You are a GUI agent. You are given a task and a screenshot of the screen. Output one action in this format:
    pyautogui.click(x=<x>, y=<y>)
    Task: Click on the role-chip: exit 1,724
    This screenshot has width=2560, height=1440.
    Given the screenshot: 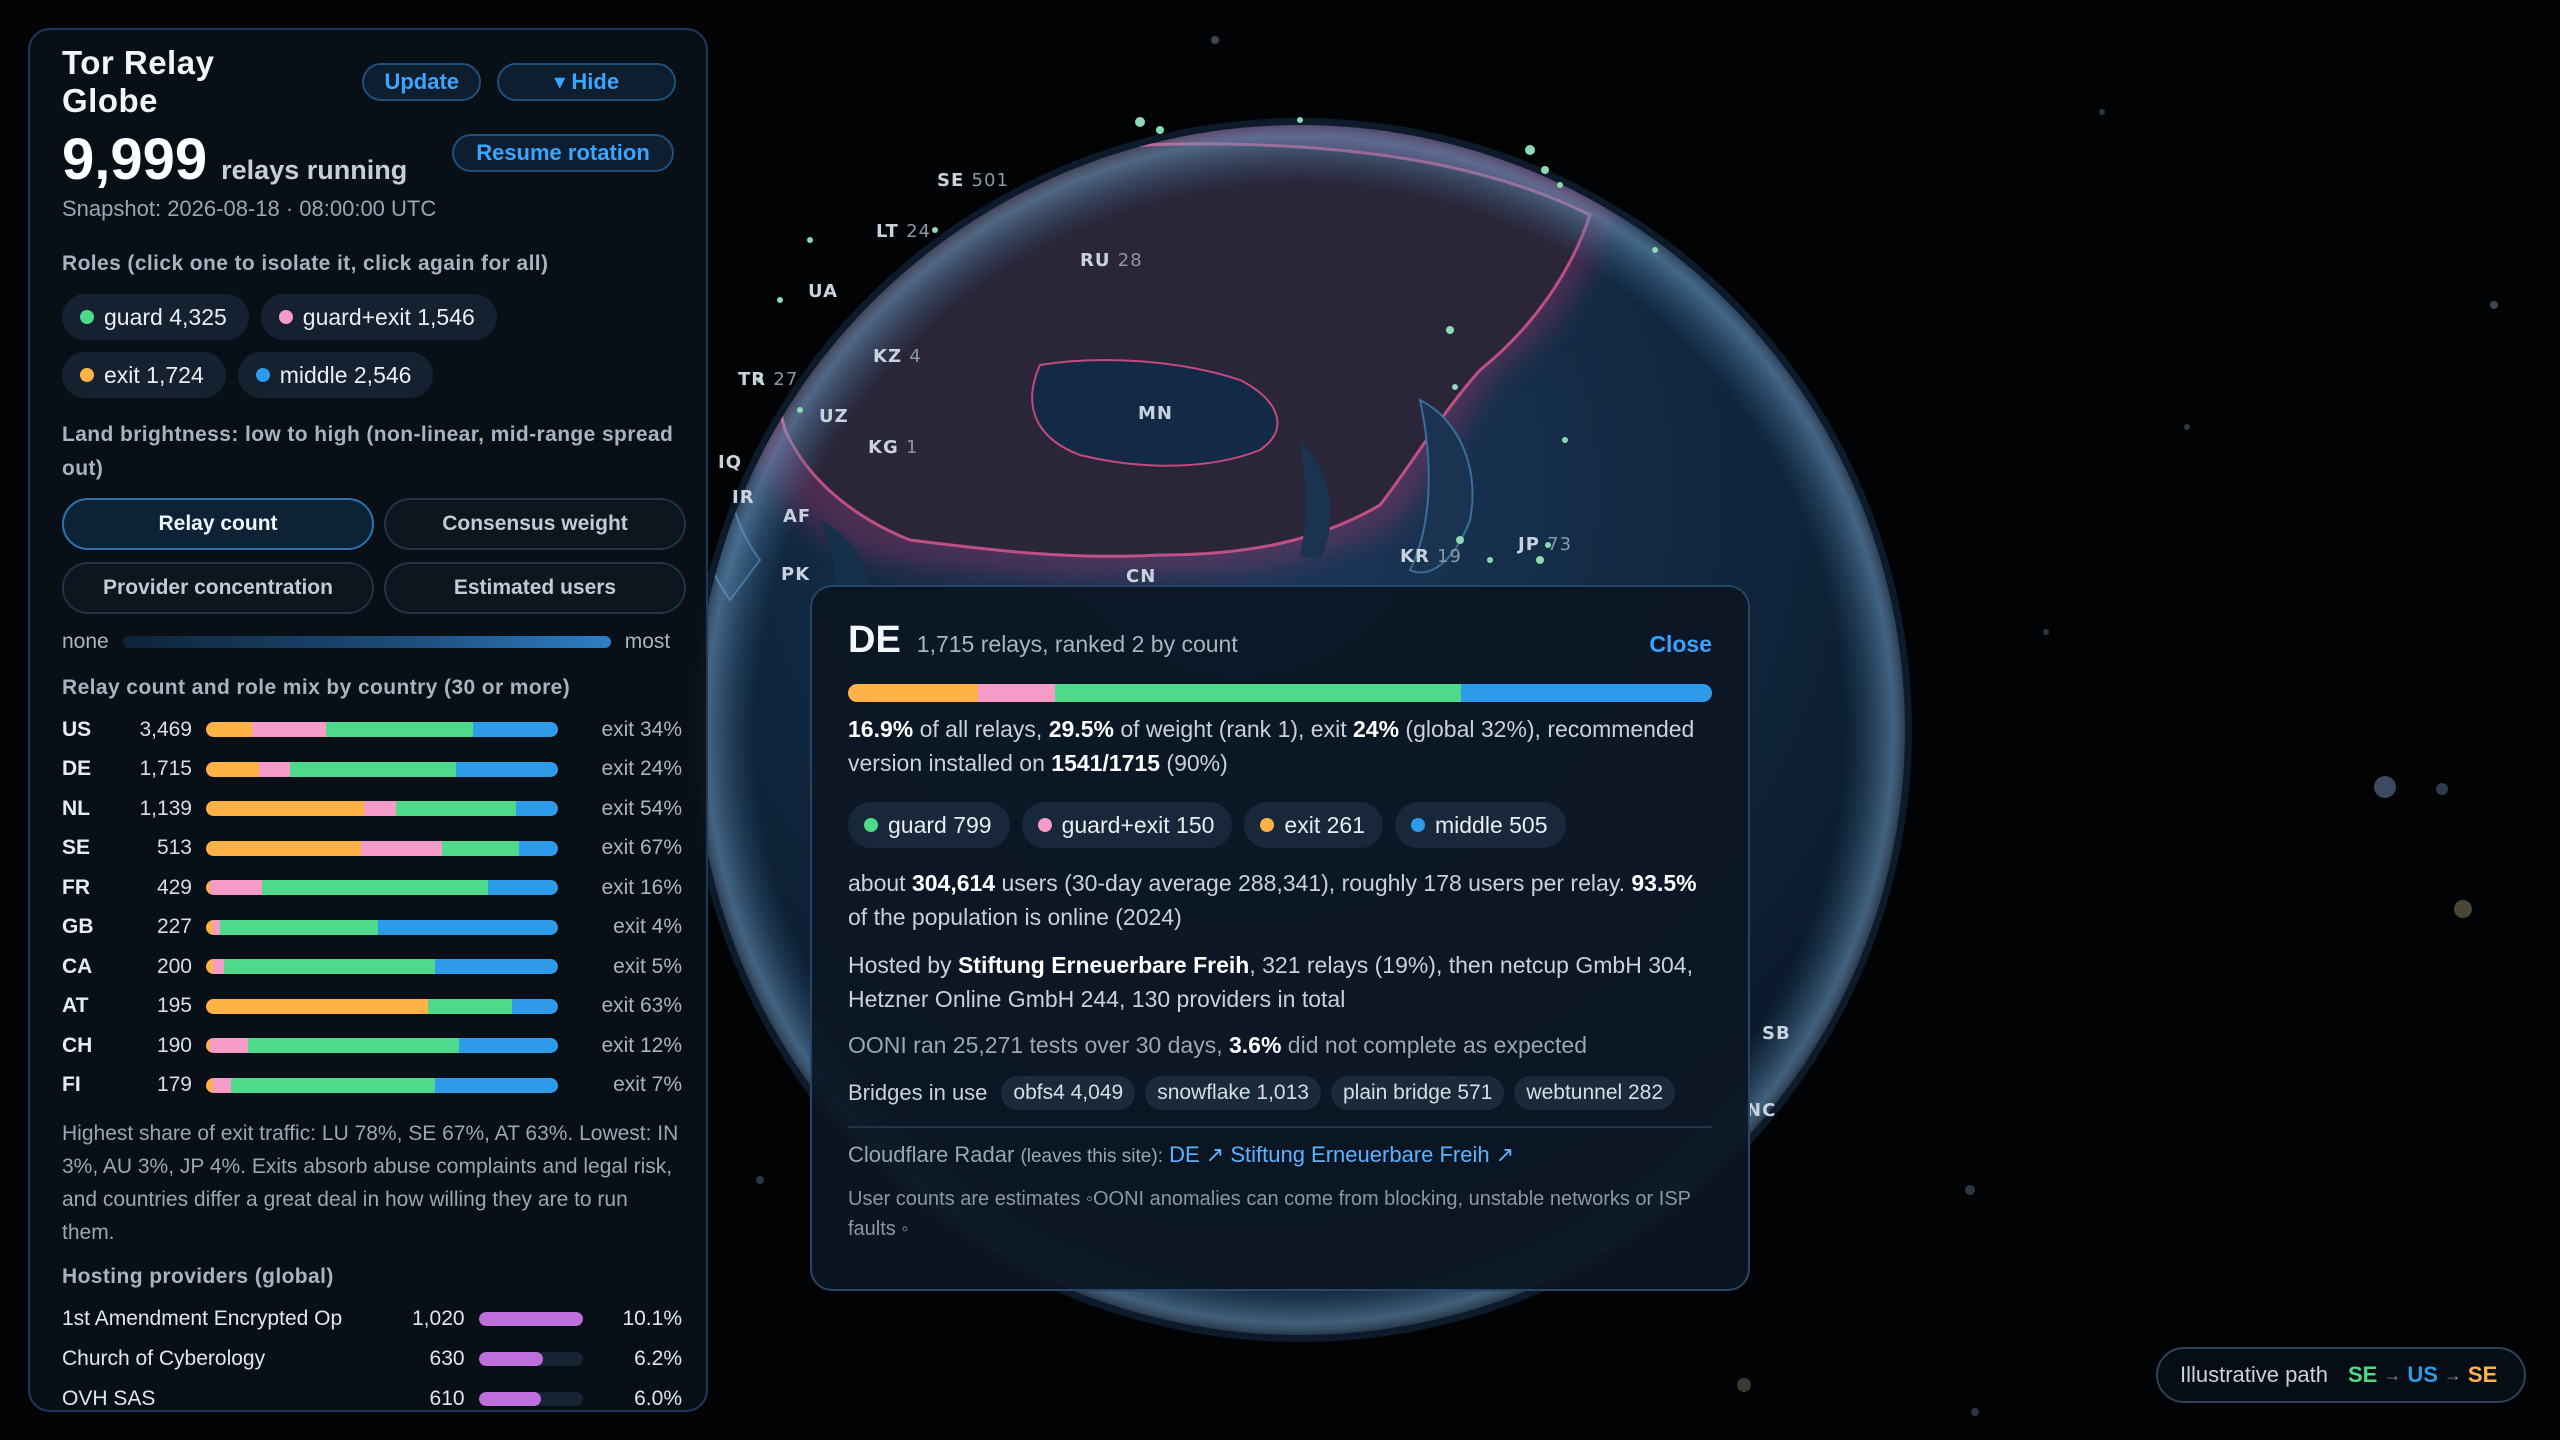 What is the action you would take?
    pyautogui.click(x=144, y=375)
    